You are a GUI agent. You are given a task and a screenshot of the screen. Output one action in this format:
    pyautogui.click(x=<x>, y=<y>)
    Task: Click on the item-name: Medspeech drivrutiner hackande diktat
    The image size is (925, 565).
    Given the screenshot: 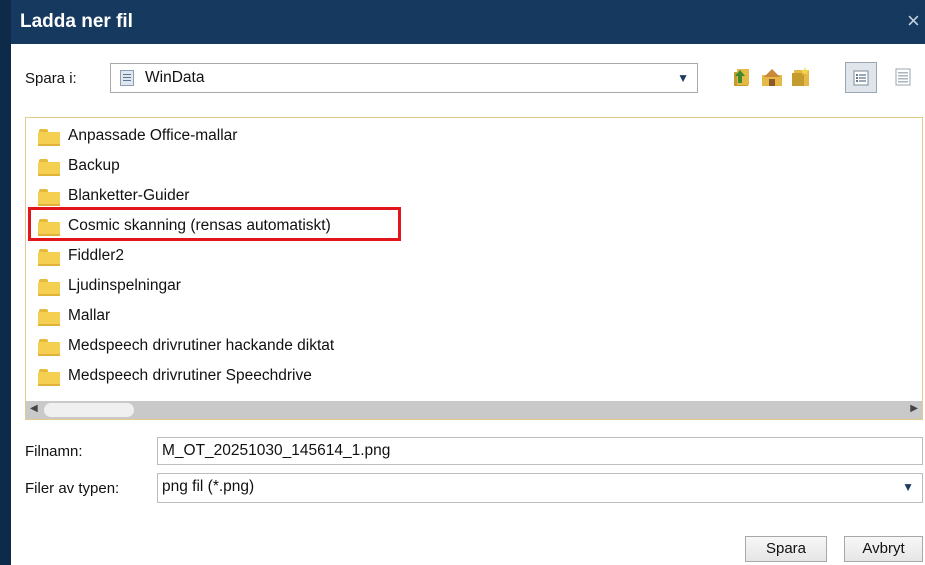 What is the action you would take?
    pyautogui.click(x=201, y=345)
    